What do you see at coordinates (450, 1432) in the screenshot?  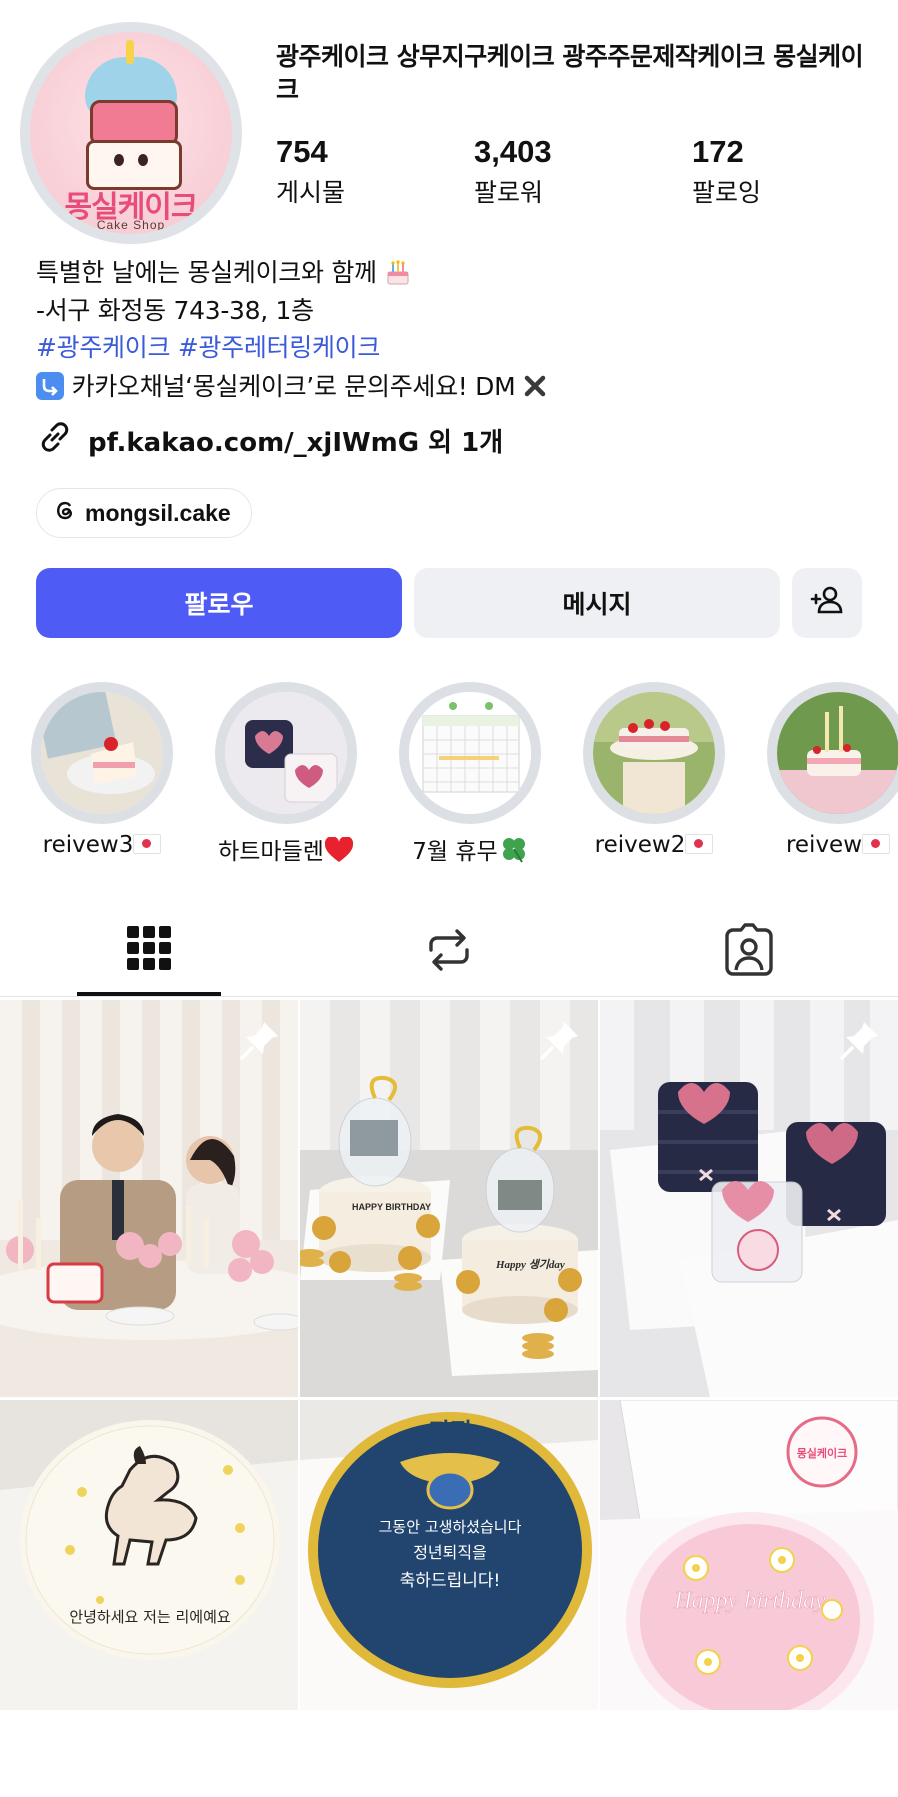 I see `cake-text: 퇴직` at bounding box center [450, 1432].